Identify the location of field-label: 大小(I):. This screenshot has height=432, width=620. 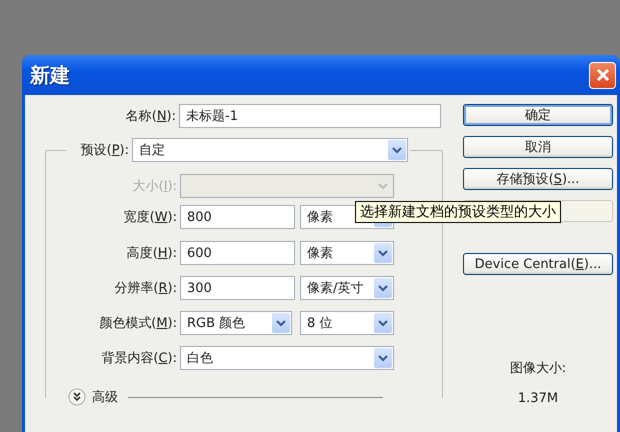
(155, 186).